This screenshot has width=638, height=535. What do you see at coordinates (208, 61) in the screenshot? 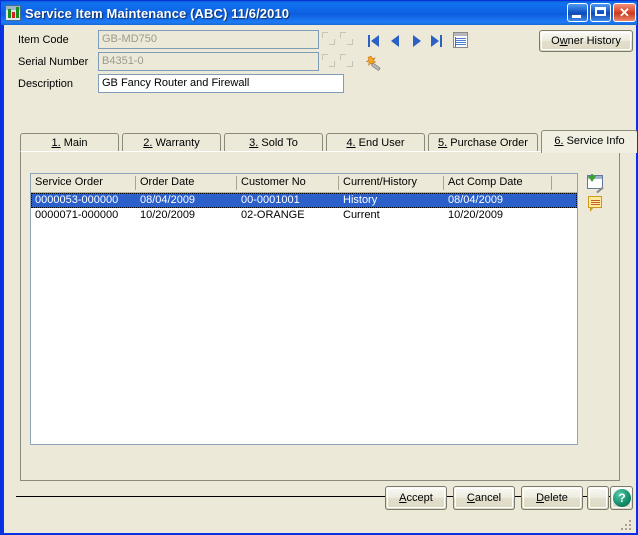
I see `serial-number-field: B4351-0` at bounding box center [208, 61].